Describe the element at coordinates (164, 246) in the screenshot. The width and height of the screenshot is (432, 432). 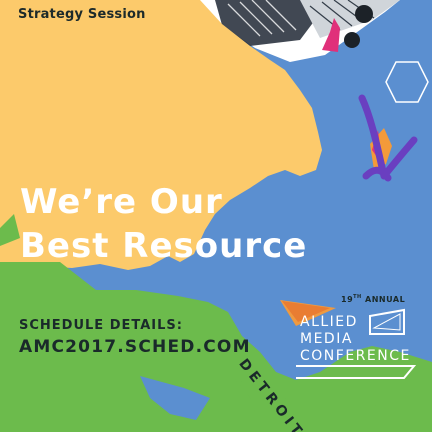
I see `headline-line-2: Best Resource` at that location.